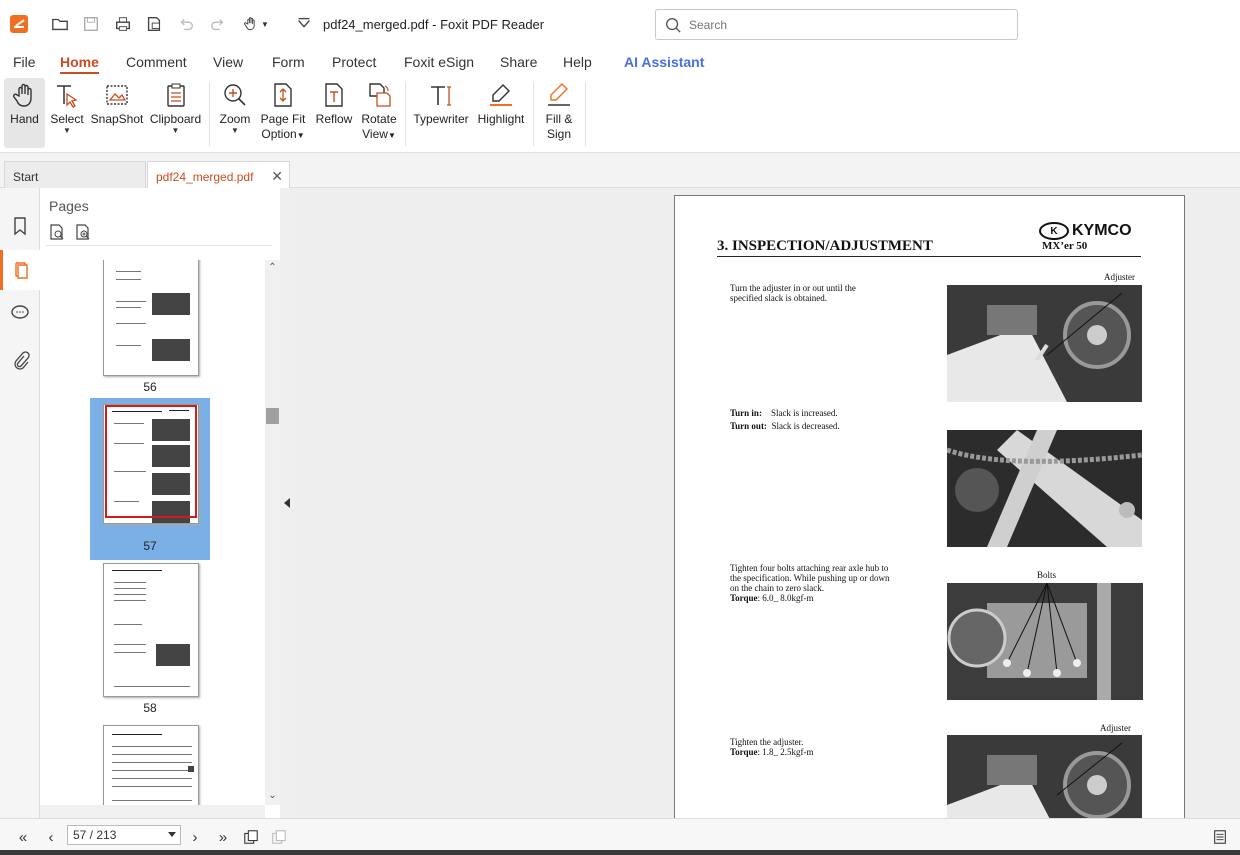  What do you see at coordinates (1054, 231) in the screenshot?
I see `kymco-emblem-icon: K` at bounding box center [1054, 231].